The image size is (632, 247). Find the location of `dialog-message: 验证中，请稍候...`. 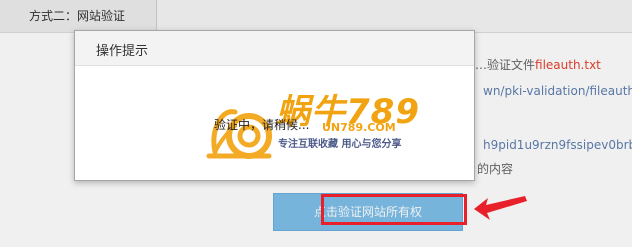

dialog-message: 验证中，请稍候... is located at coordinates (262, 125).